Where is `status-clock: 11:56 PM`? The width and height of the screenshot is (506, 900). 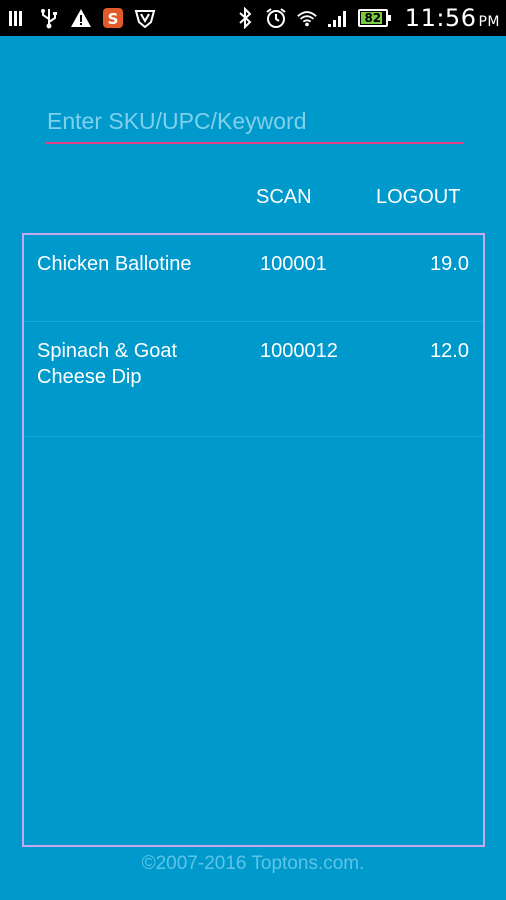
status-clock: 11:56 PM is located at coordinates (452, 18).